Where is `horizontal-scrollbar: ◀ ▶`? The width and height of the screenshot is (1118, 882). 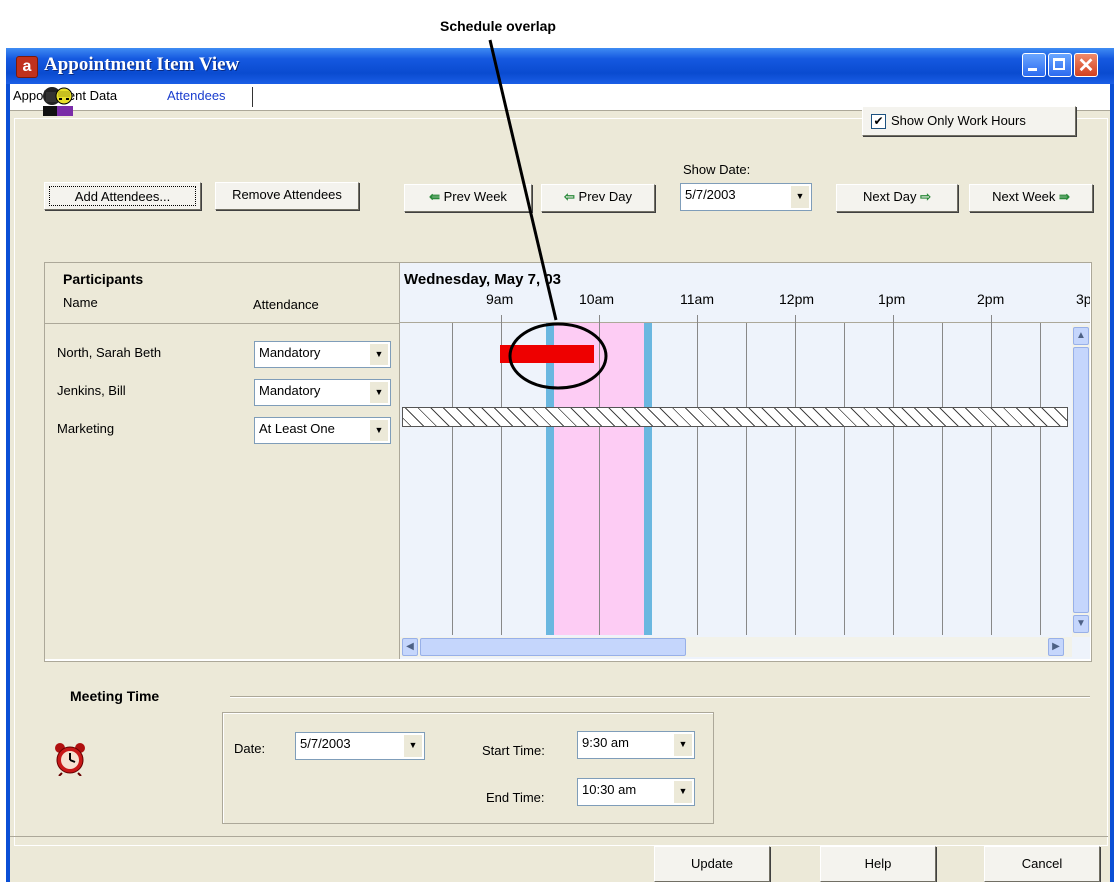 horizontal-scrollbar: ◀ ▶ is located at coordinates (736, 647).